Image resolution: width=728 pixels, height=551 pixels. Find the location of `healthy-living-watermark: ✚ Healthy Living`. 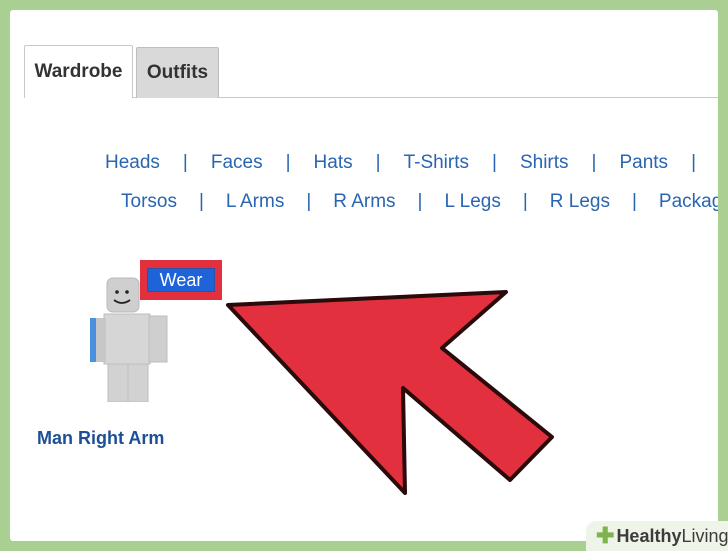

healthy-living-watermark: ✚ Healthy Living is located at coordinates (657, 536).